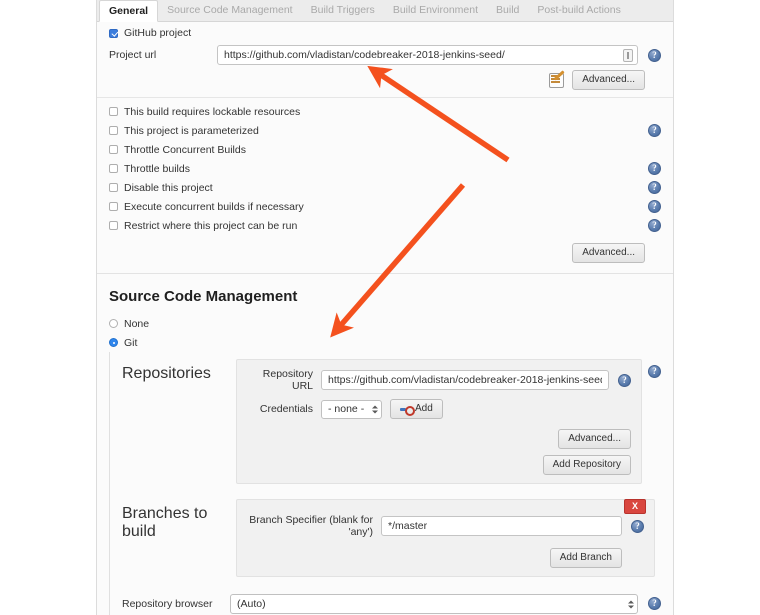 The width and height of the screenshot is (760, 615). What do you see at coordinates (501, 526) in the screenshot?
I see `branch-specifier-input` at bounding box center [501, 526].